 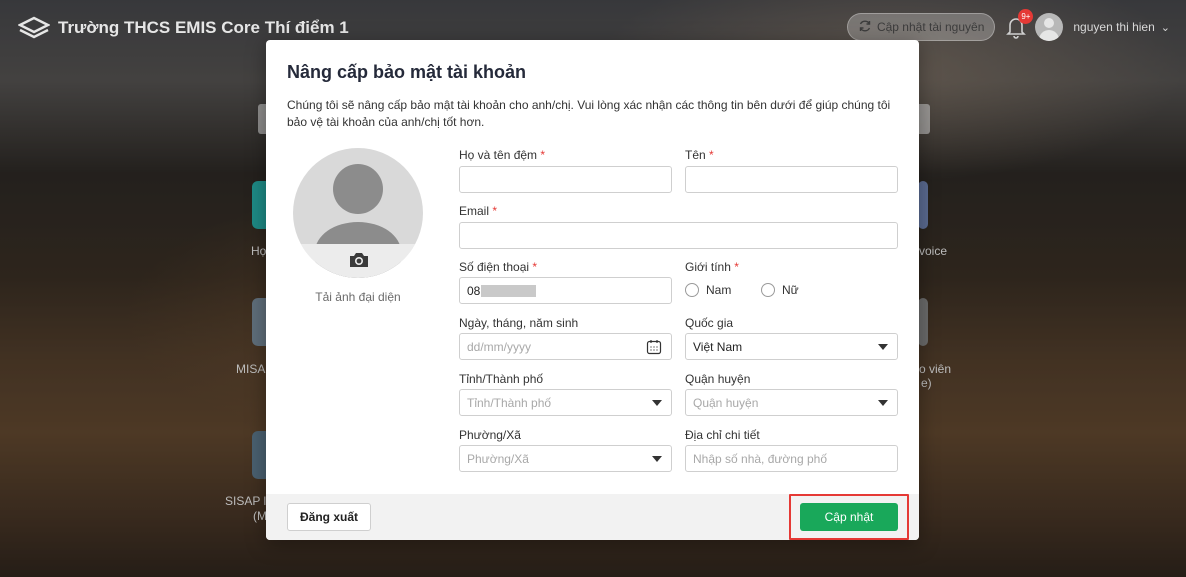 What do you see at coordinates (1113, 27) in the screenshot?
I see `username: nguyen thi hien` at bounding box center [1113, 27].